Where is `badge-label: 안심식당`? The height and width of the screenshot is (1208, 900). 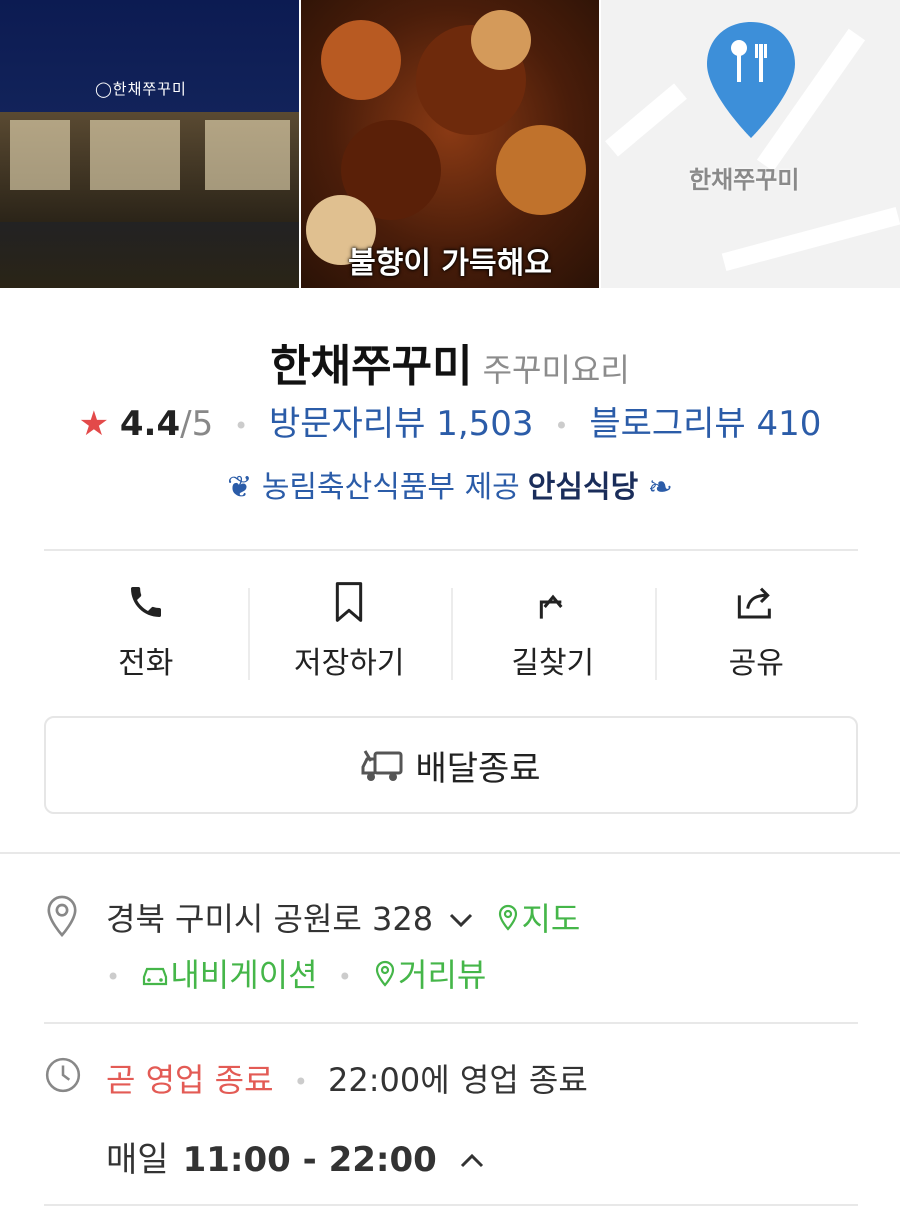 badge-label: 안심식당 is located at coordinates (583, 487).